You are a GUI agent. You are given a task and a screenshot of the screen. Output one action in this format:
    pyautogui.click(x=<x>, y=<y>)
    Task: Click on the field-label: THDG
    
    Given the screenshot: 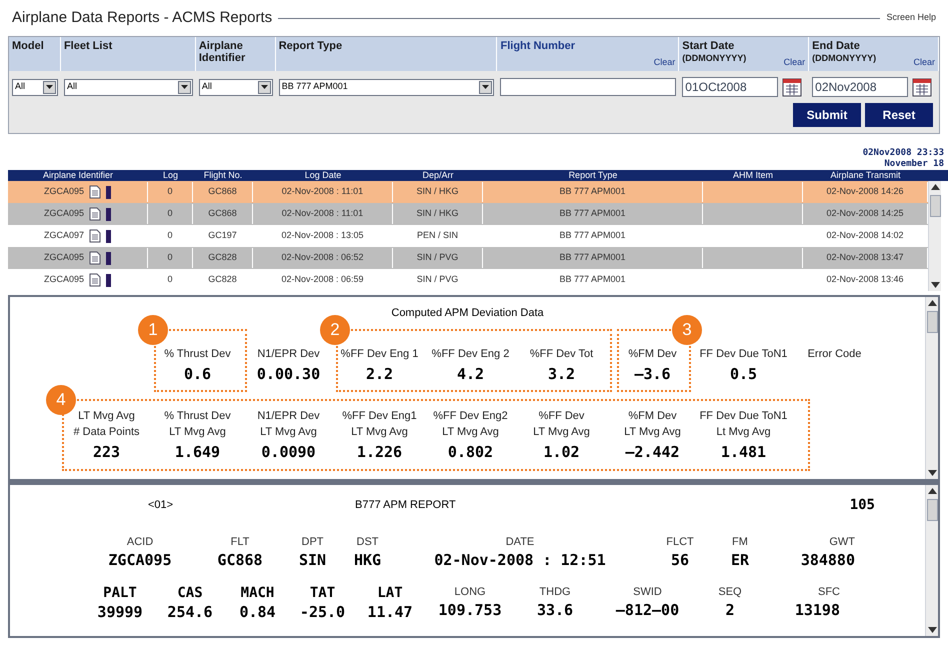 What is the action you would take?
    pyautogui.click(x=555, y=592)
    